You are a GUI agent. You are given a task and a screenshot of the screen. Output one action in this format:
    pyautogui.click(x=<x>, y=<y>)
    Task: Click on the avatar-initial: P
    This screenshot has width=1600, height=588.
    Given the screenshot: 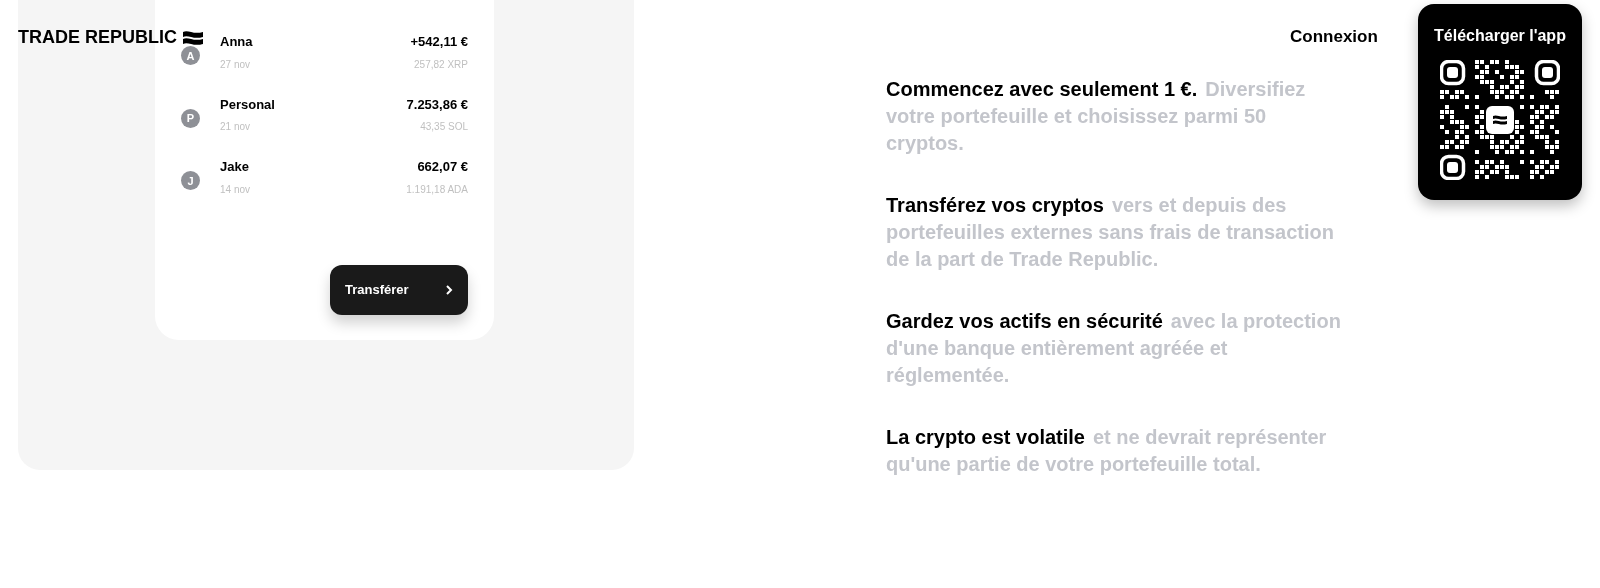 What is the action you would take?
    pyautogui.click(x=190, y=118)
    